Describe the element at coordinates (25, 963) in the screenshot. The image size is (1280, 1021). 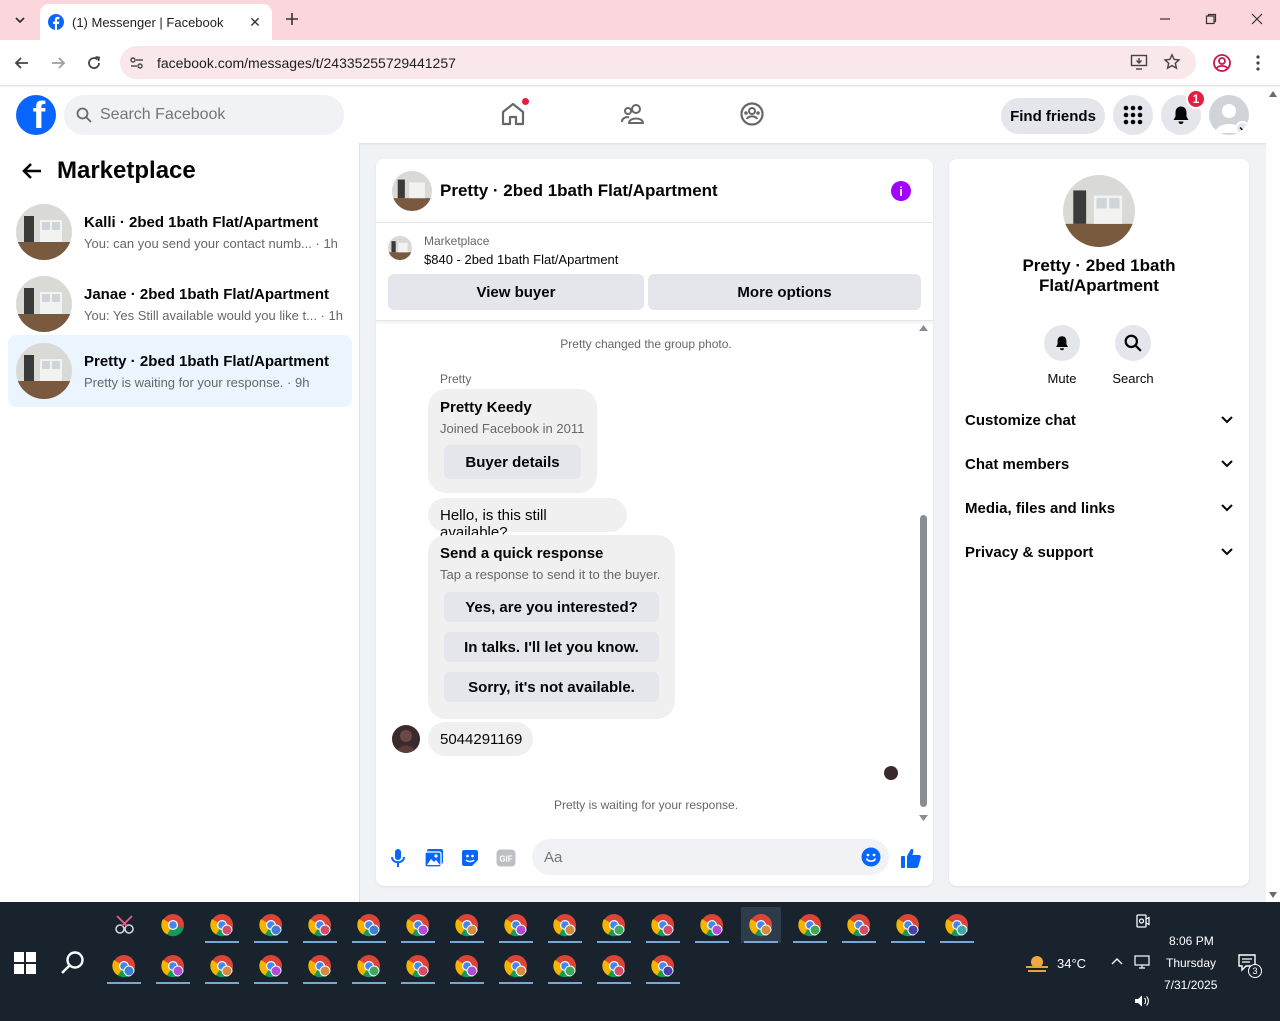
I see `windows-start-icon` at that location.